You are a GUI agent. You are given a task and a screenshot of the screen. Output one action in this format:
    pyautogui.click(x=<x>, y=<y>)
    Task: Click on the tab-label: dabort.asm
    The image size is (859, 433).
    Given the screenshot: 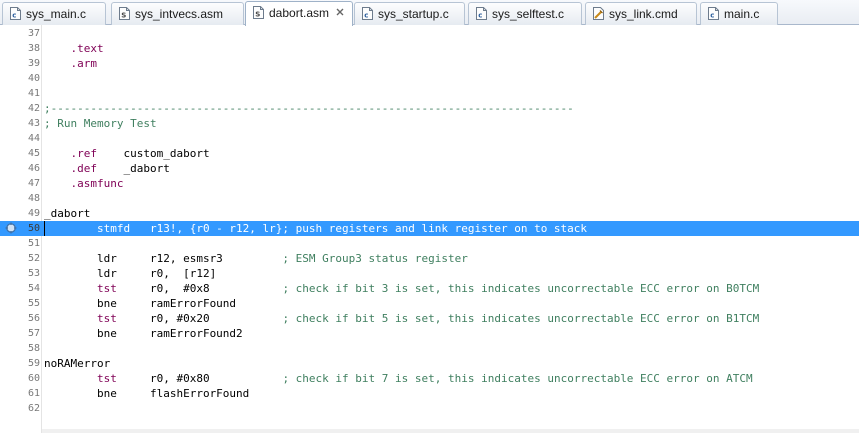 What is the action you would take?
    pyautogui.click(x=299, y=13)
    